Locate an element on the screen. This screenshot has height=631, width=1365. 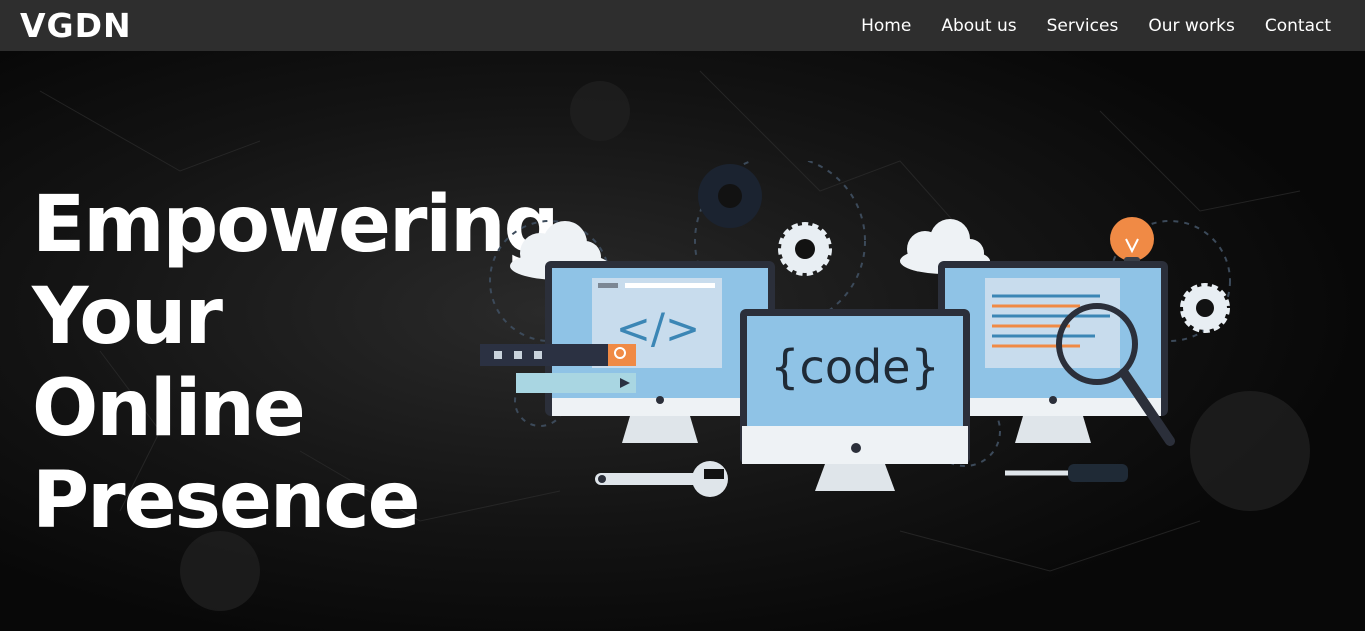
center-screen-code-text: {code} is located at coordinates (854, 367).